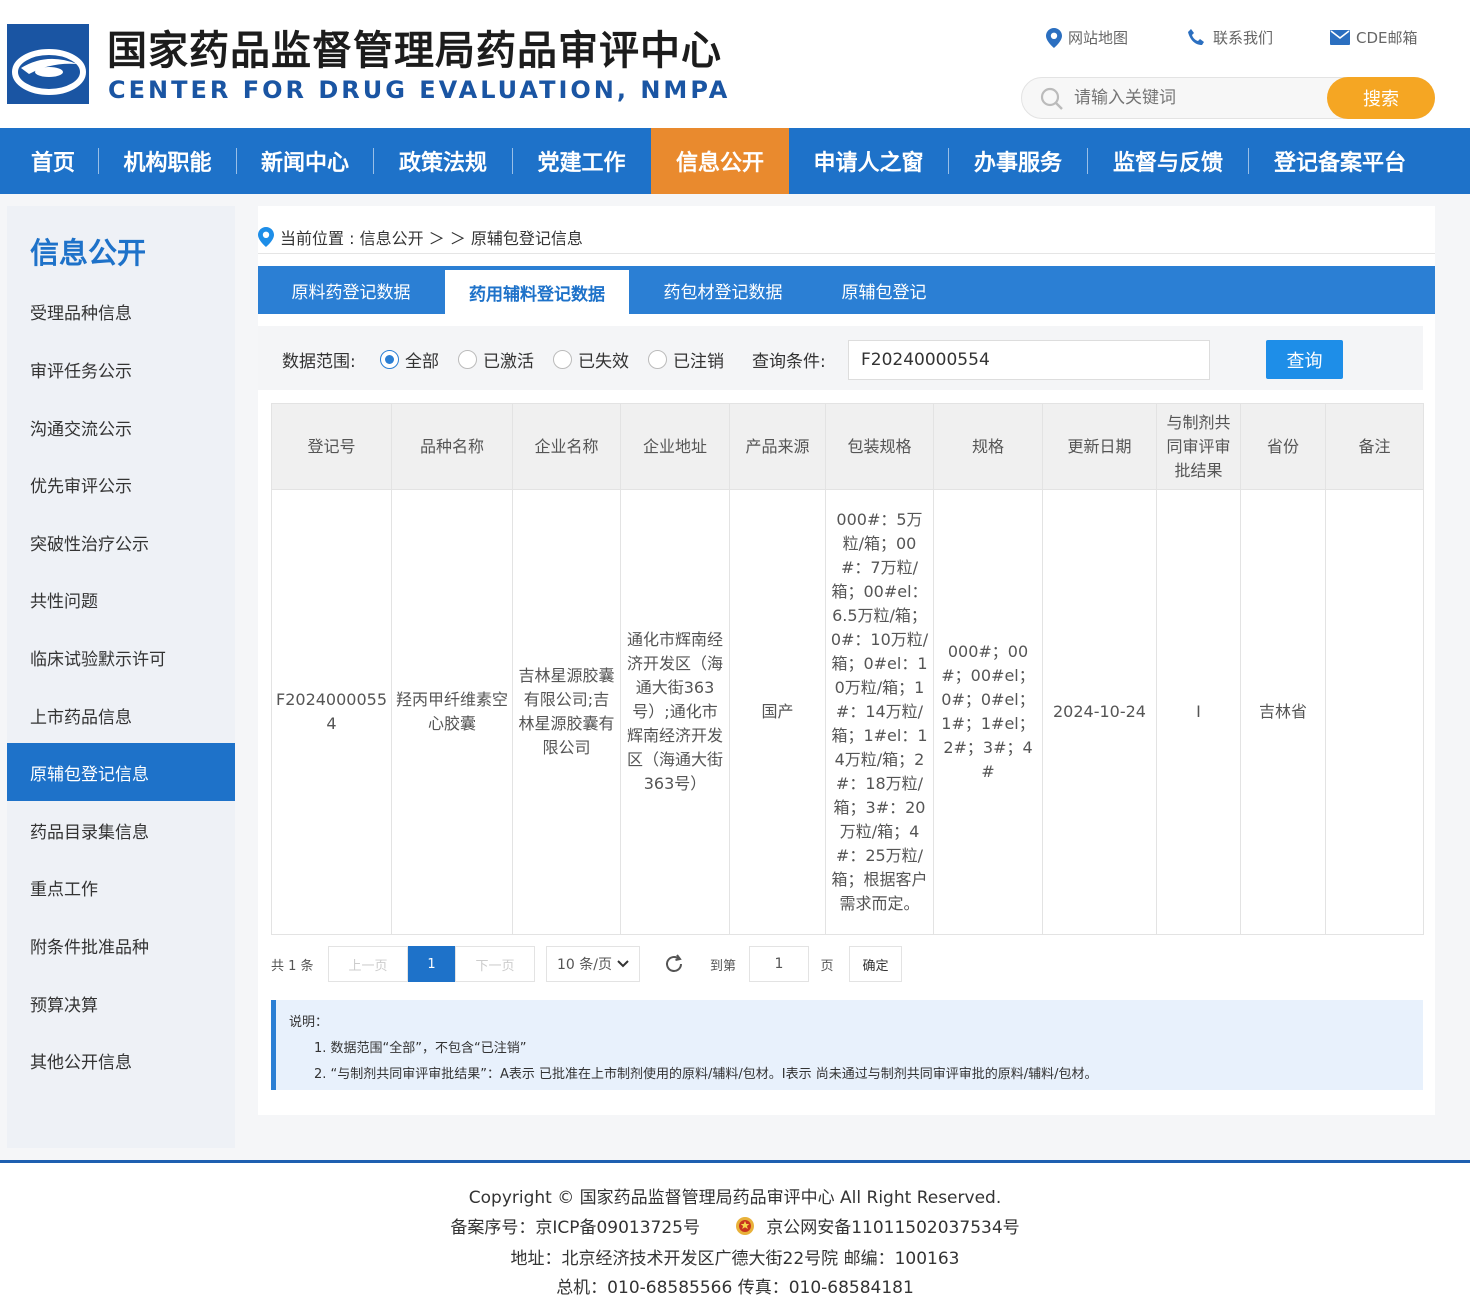 The width and height of the screenshot is (1470, 1316). What do you see at coordinates (1340, 161) in the screenshot?
I see `nav-item-registration: 登记备案平台` at bounding box center [1340, 161].